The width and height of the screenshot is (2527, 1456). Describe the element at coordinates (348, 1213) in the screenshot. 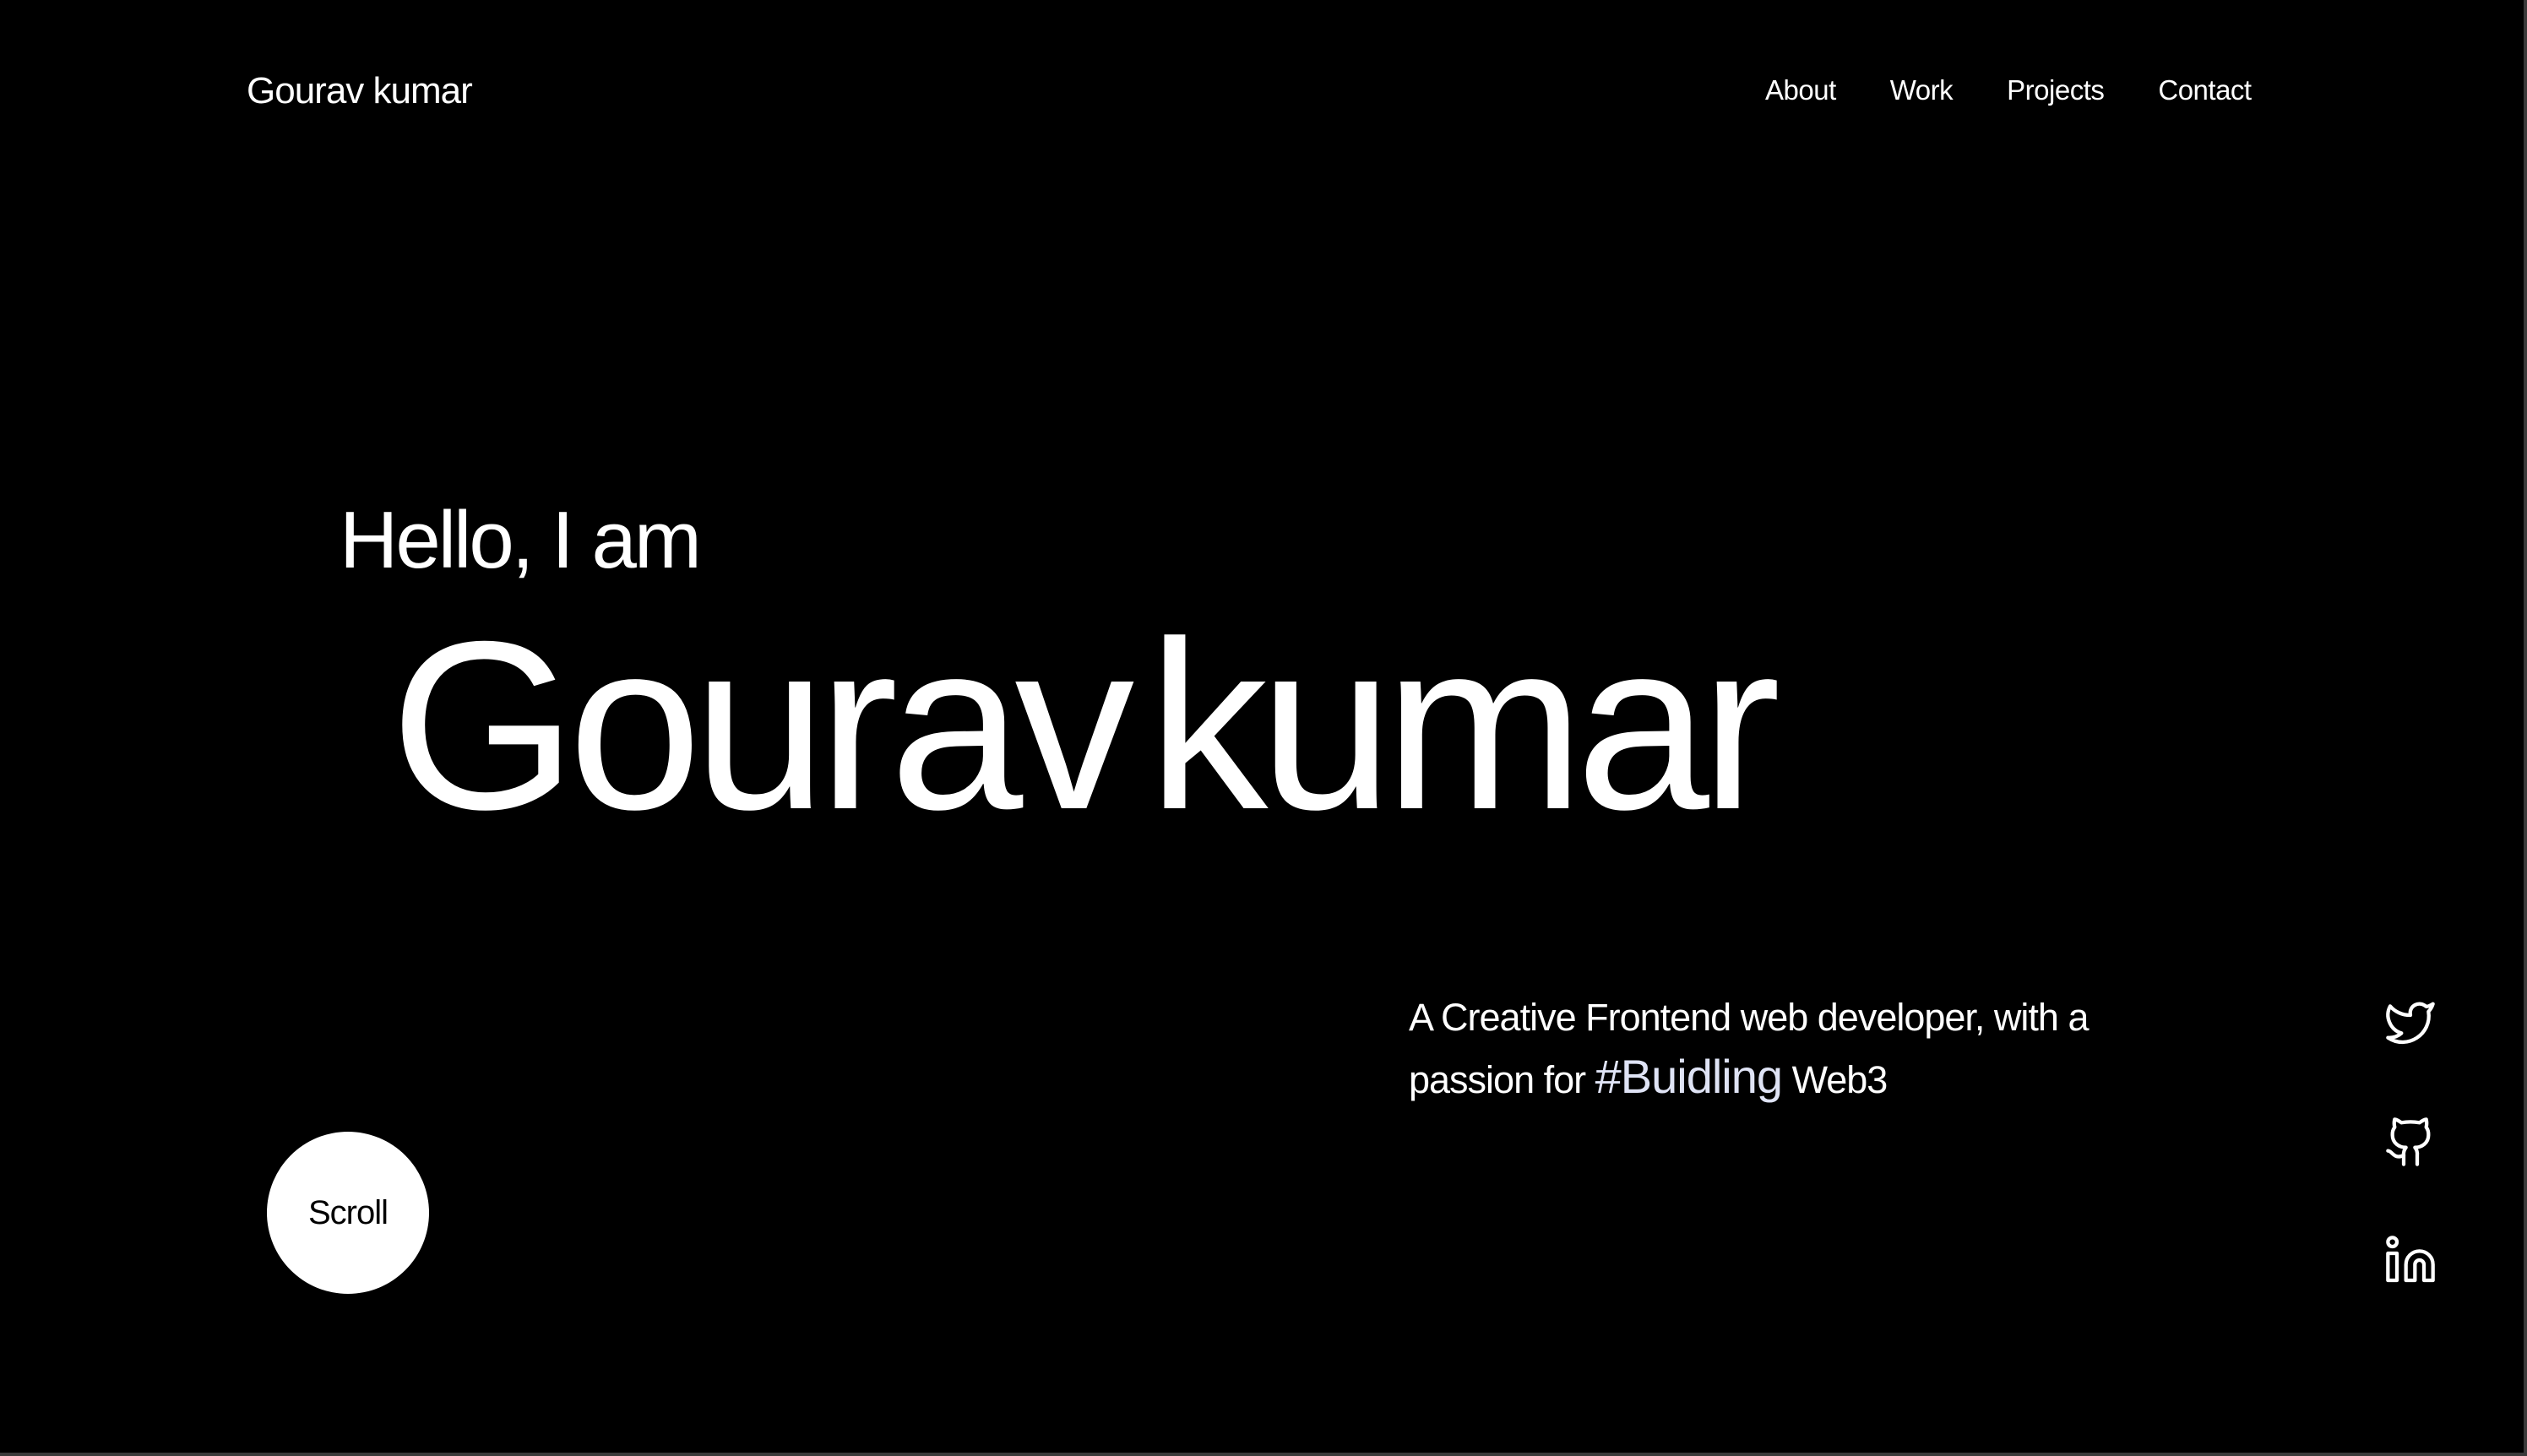

I see `scroll-button: Scroll` at that location.